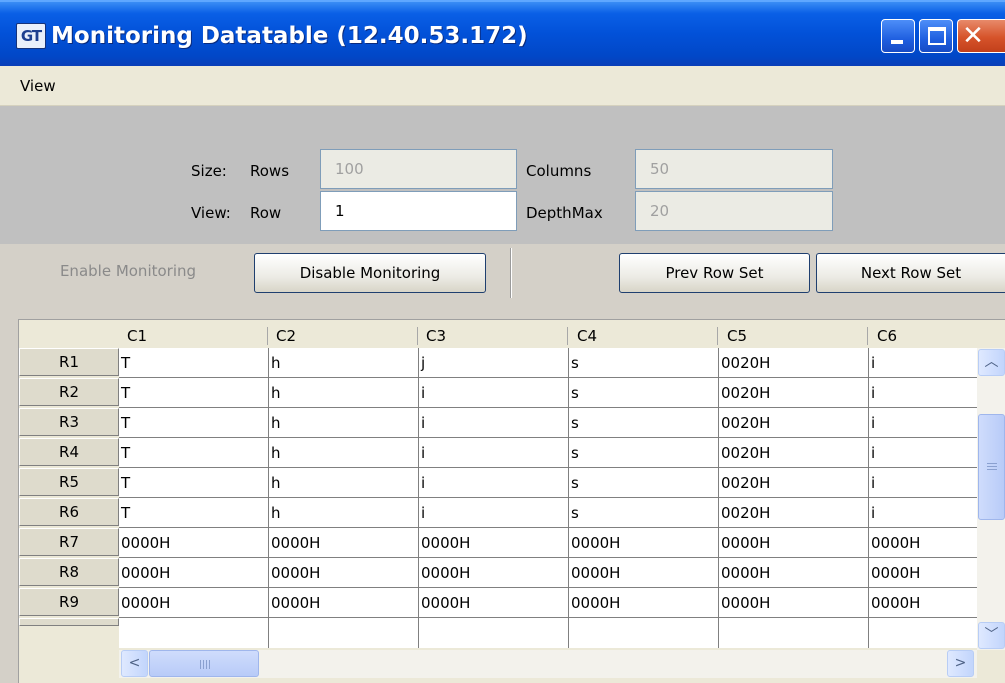 This screenshot has height=683, width=1005. I want to click on disable-monitoring-button: Disable Monitoring, so click(370, 273).